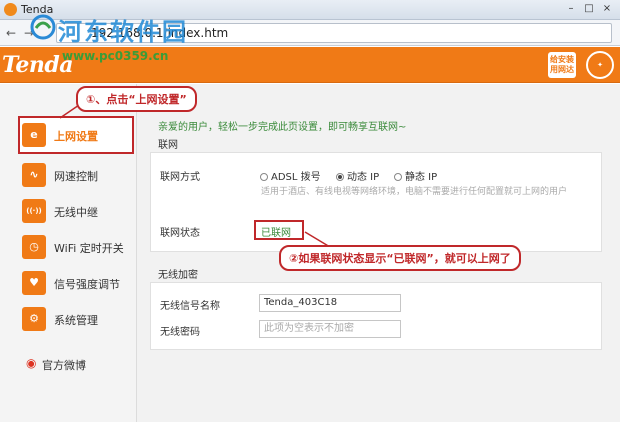 Image resolution: width=620 pixels, height=422 pixels. I want to click on close-icon: ×, so click(607, 9).